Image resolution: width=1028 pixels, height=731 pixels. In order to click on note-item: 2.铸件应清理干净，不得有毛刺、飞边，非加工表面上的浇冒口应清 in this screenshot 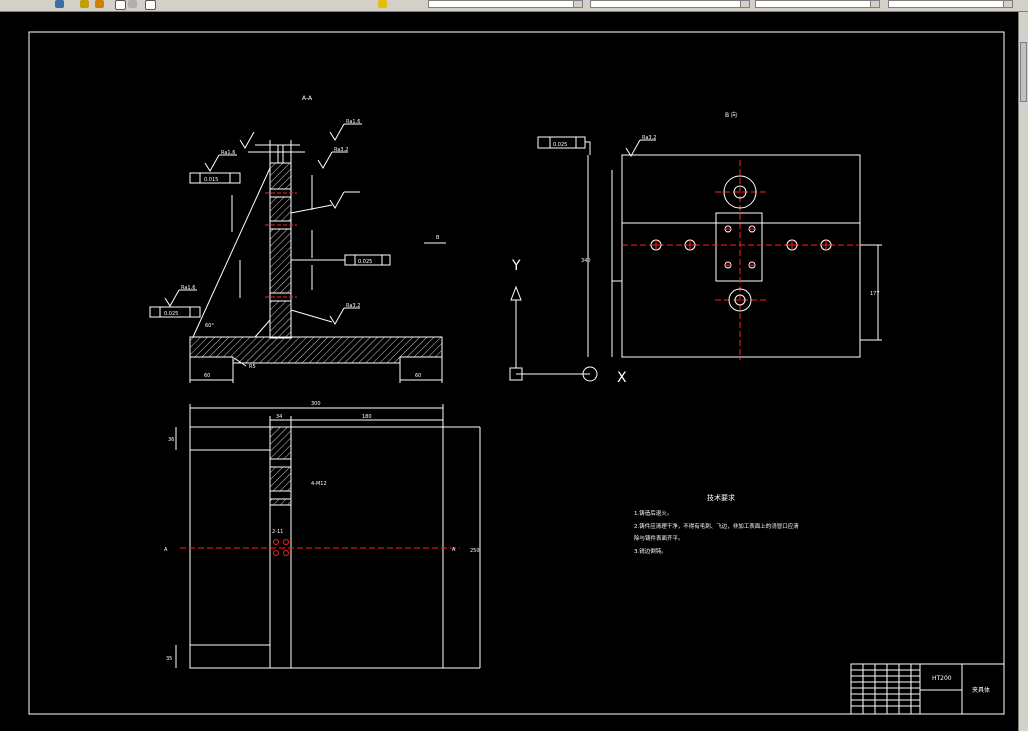, I will do `click(716, 526)`.